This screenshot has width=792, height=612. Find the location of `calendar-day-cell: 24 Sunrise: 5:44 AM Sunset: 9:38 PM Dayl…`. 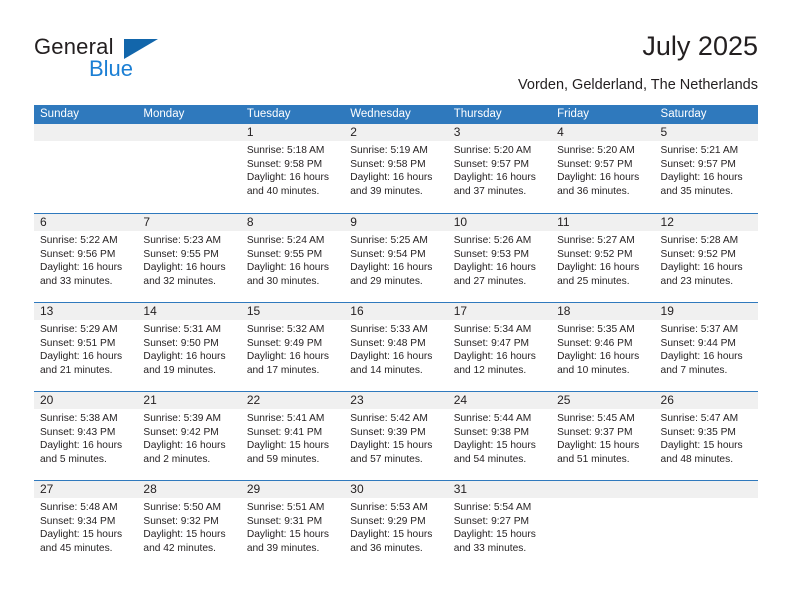

calendar-day-cell: 24 Sunrise: 5:44 AM Sunset: 9:38 PM Dayl… is located at coordinates (499, 436).